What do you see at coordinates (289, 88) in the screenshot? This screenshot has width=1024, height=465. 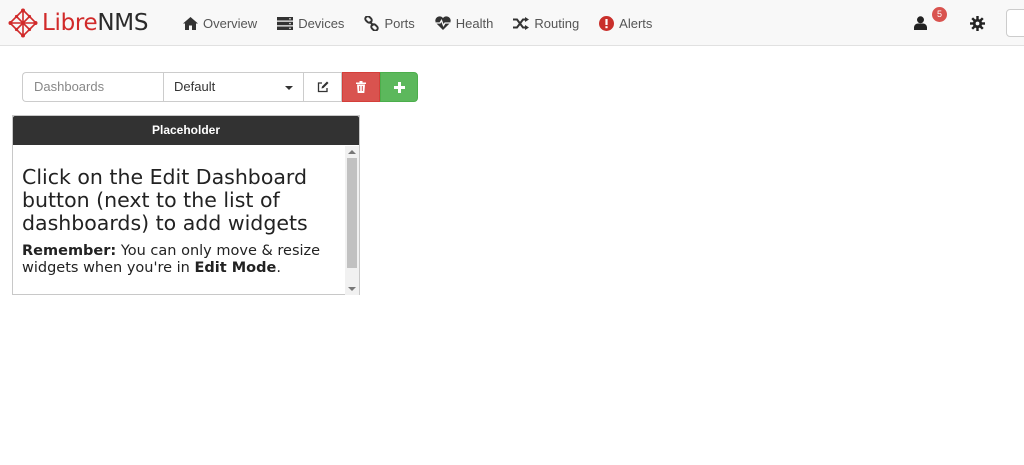 I see `caret-down-icon` at bounding box center [289, 88].